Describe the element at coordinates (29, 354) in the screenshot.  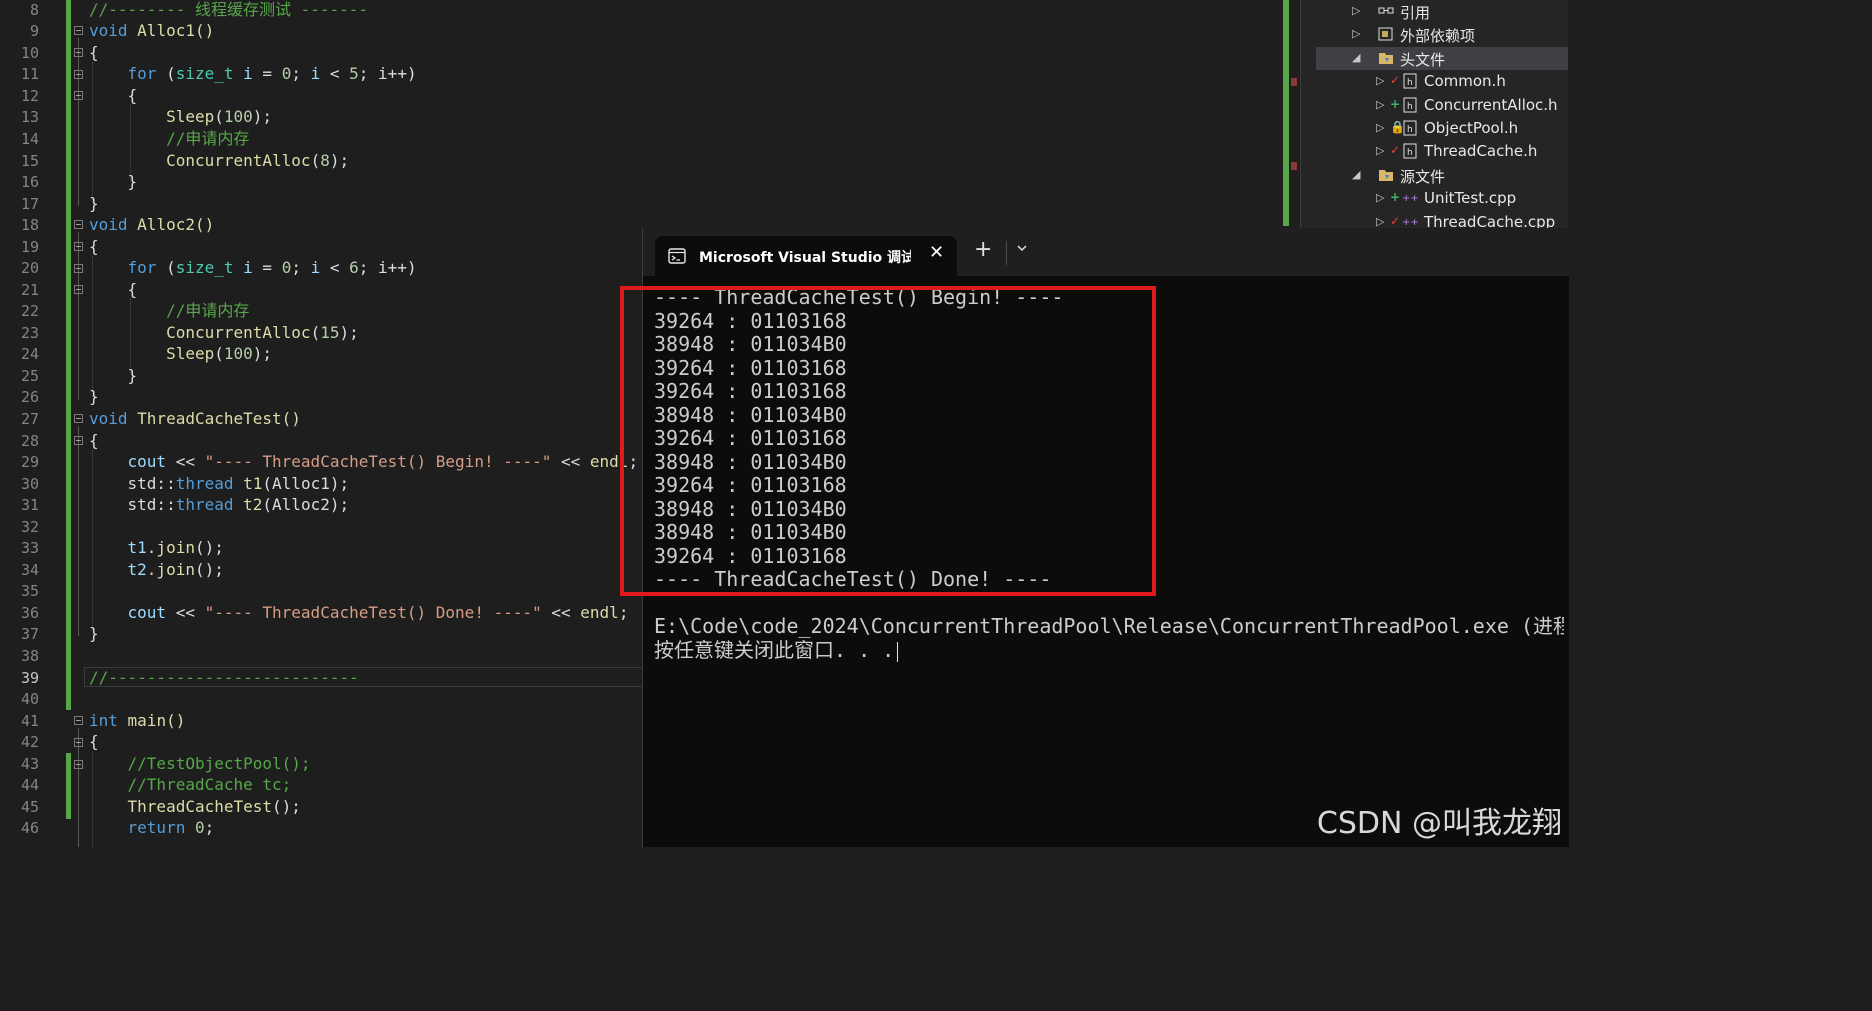
I see `line-number: 24` at that location.